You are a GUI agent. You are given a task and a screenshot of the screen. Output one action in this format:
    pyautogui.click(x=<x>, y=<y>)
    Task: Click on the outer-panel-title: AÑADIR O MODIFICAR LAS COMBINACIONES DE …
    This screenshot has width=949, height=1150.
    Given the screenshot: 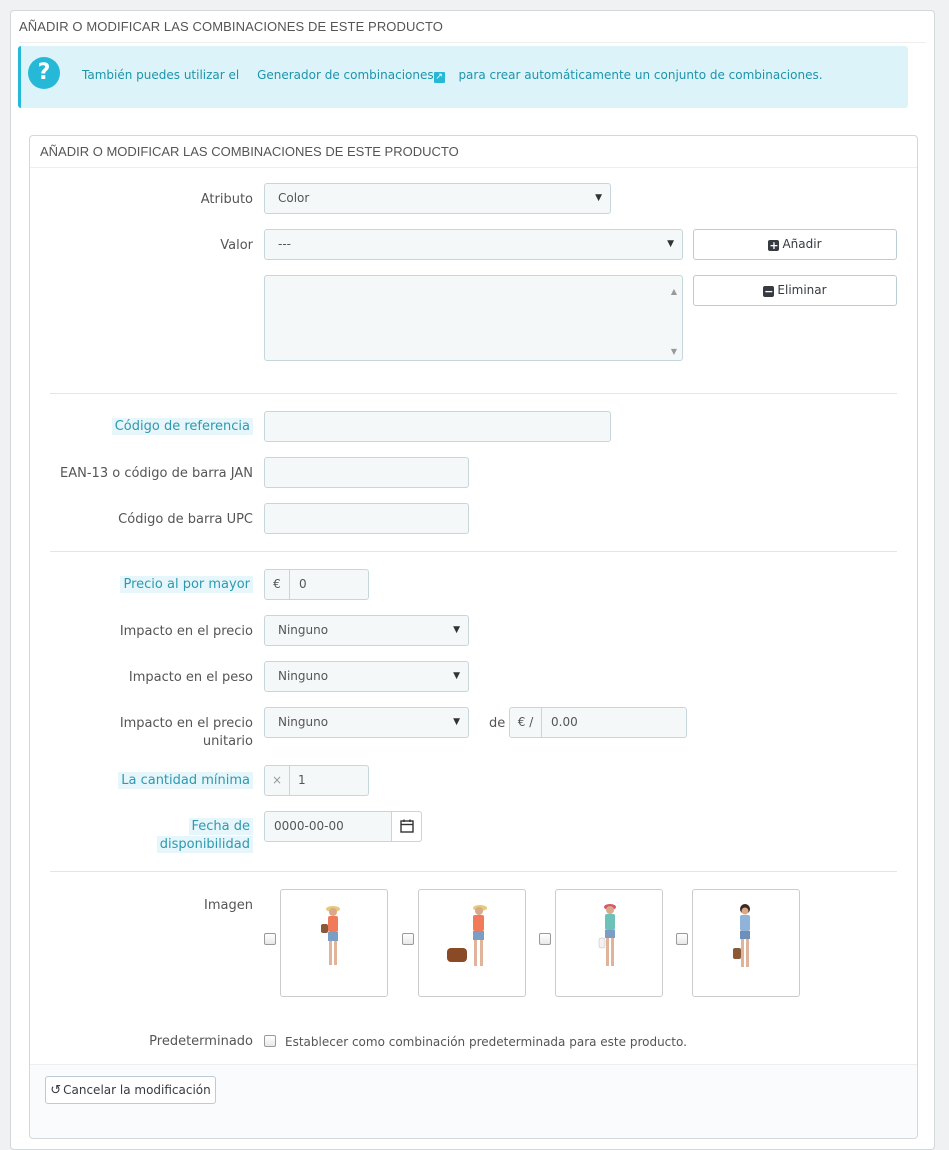 What is the action you would take?
    pyautogui.click(x=231, y=26)
    